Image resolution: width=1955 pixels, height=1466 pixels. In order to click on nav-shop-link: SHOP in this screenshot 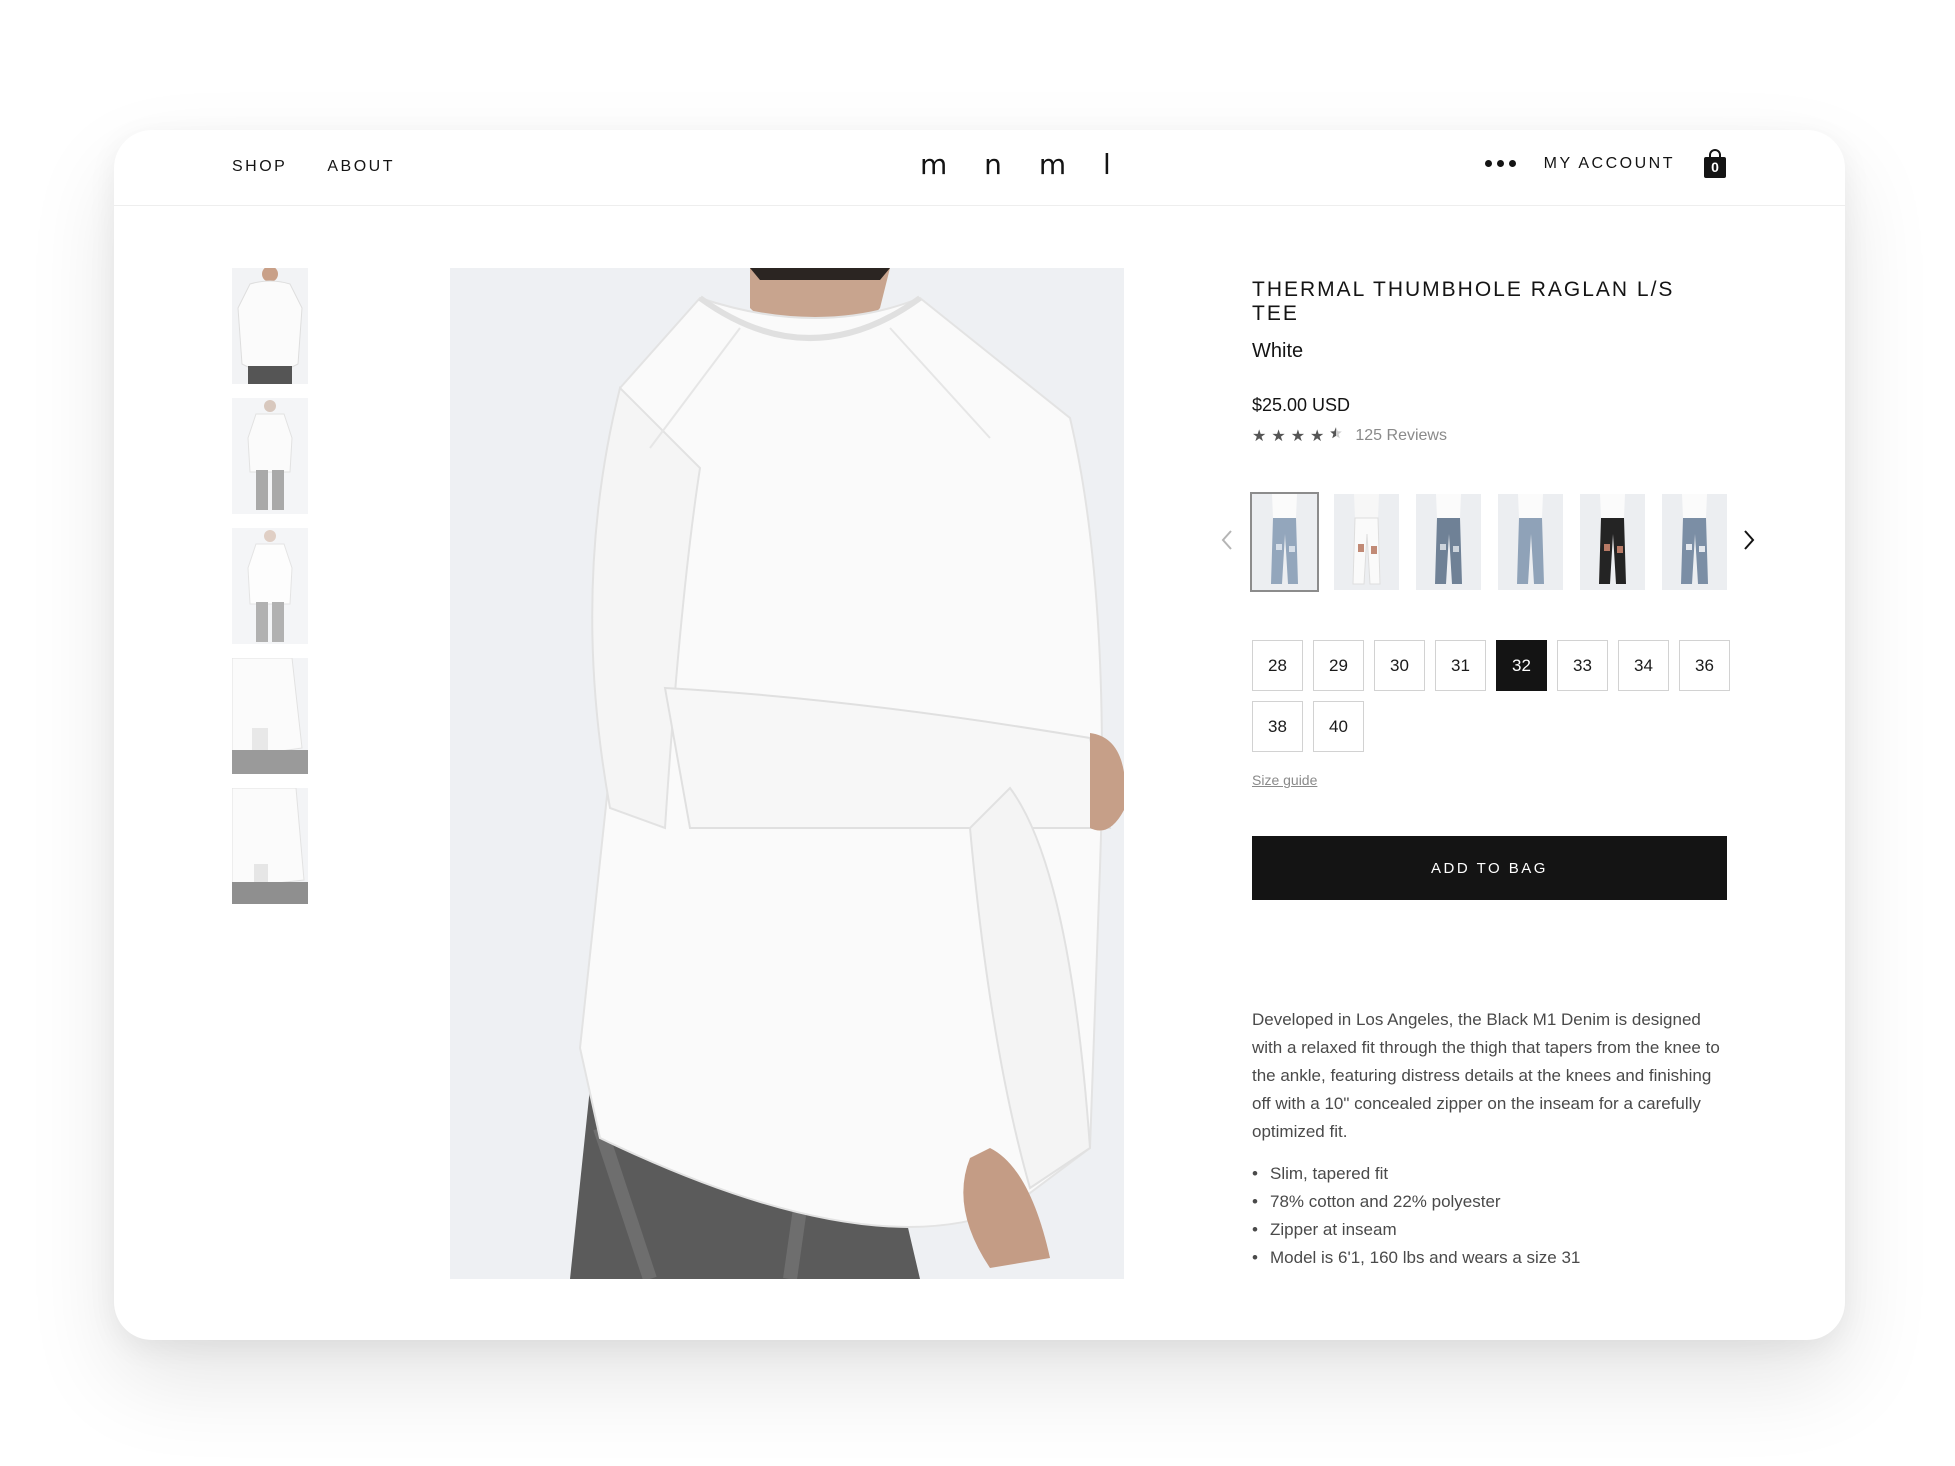, I will do `click(259, 167)`.